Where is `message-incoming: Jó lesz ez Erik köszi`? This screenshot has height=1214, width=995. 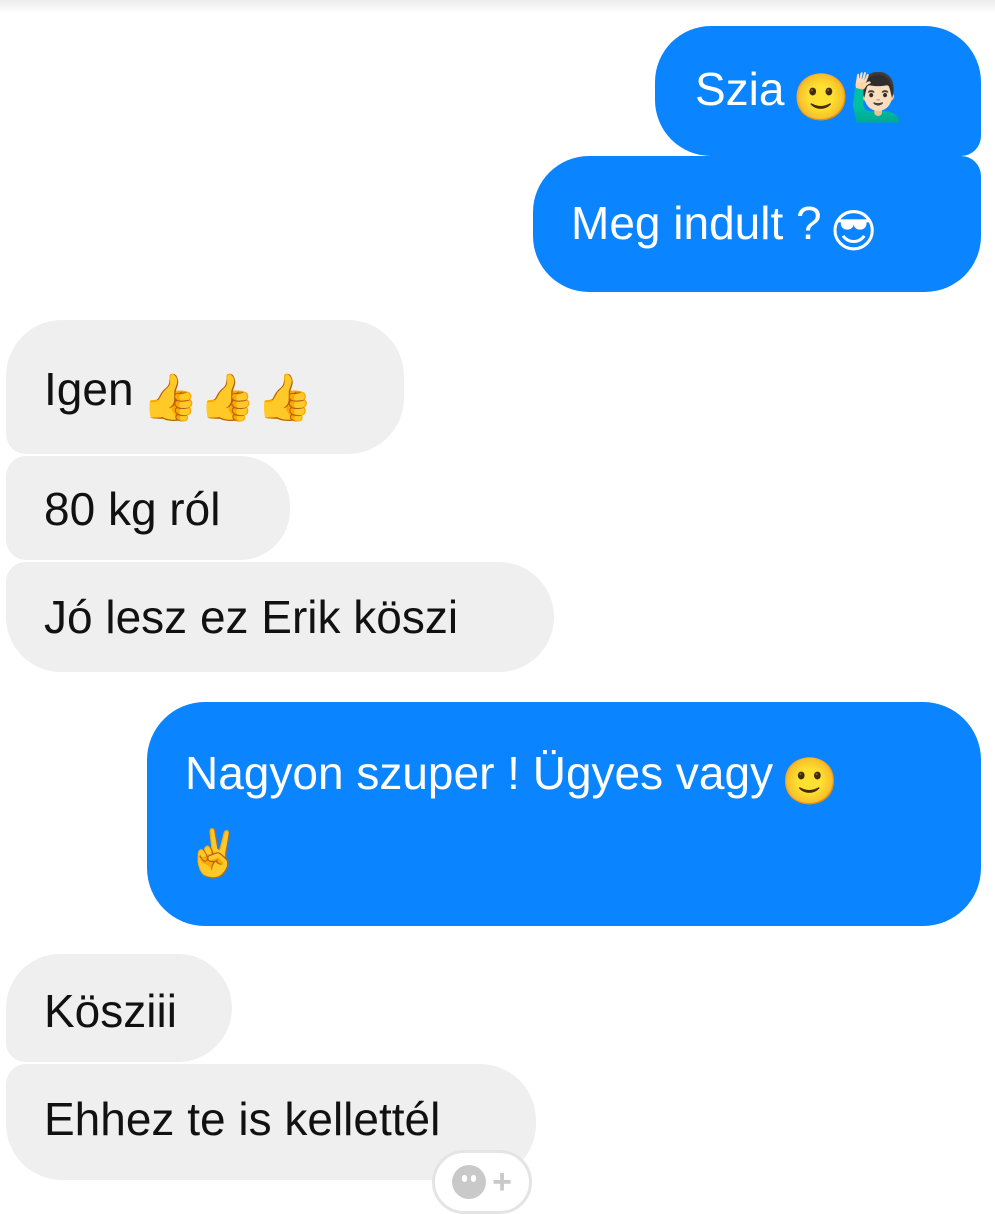
message-incoming: Jó lesz ez Erik köszi is located at coordinates (280, 617).